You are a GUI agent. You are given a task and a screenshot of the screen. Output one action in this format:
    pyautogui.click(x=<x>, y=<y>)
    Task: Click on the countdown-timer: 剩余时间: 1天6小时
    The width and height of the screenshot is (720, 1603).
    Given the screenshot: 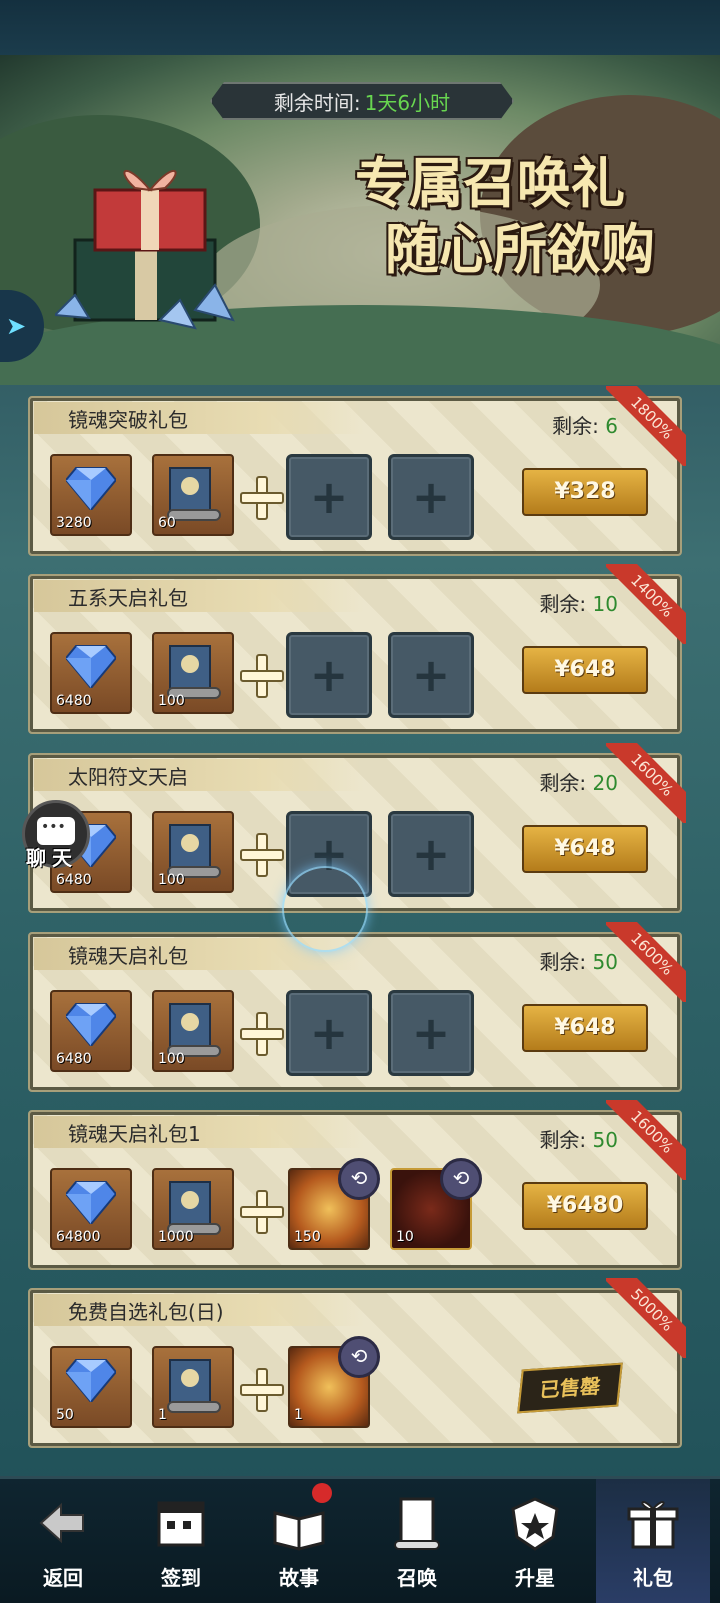 What is the action you would take?
    pyautogui.click(x=362, y=101)
    